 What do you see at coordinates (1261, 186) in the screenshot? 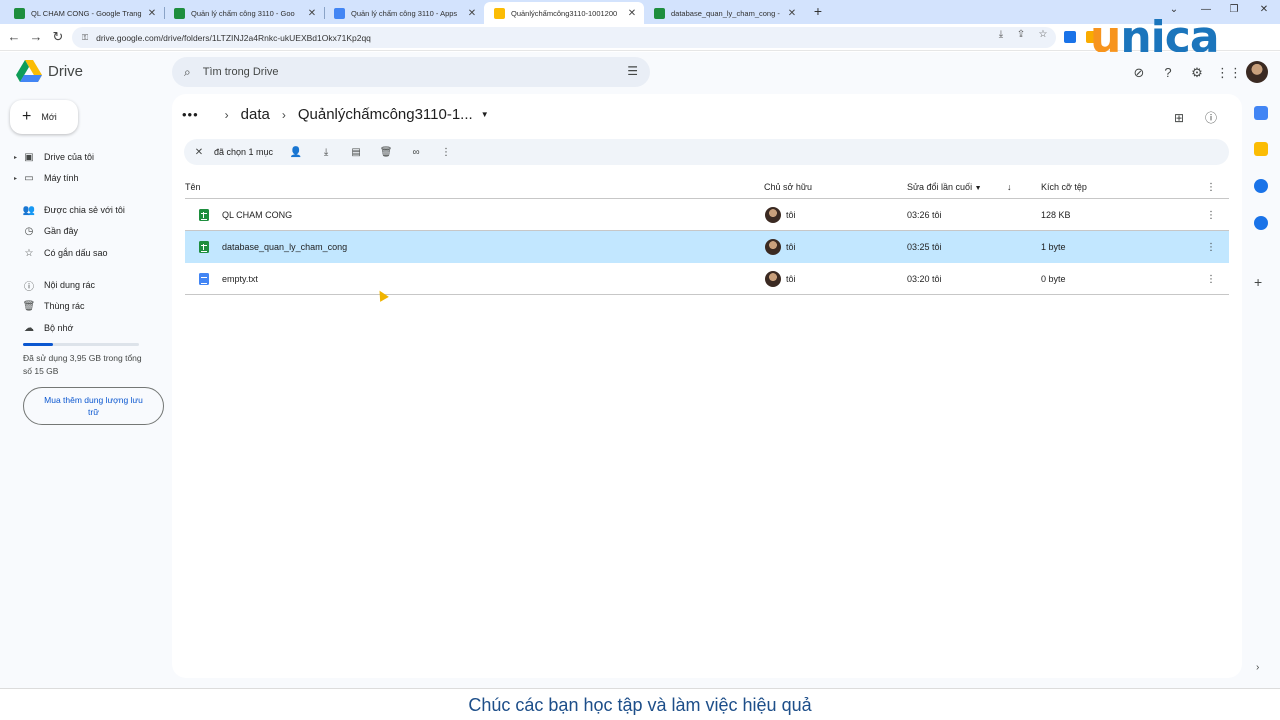
I see `tasks-icon` at bounding box center [1261, 186].